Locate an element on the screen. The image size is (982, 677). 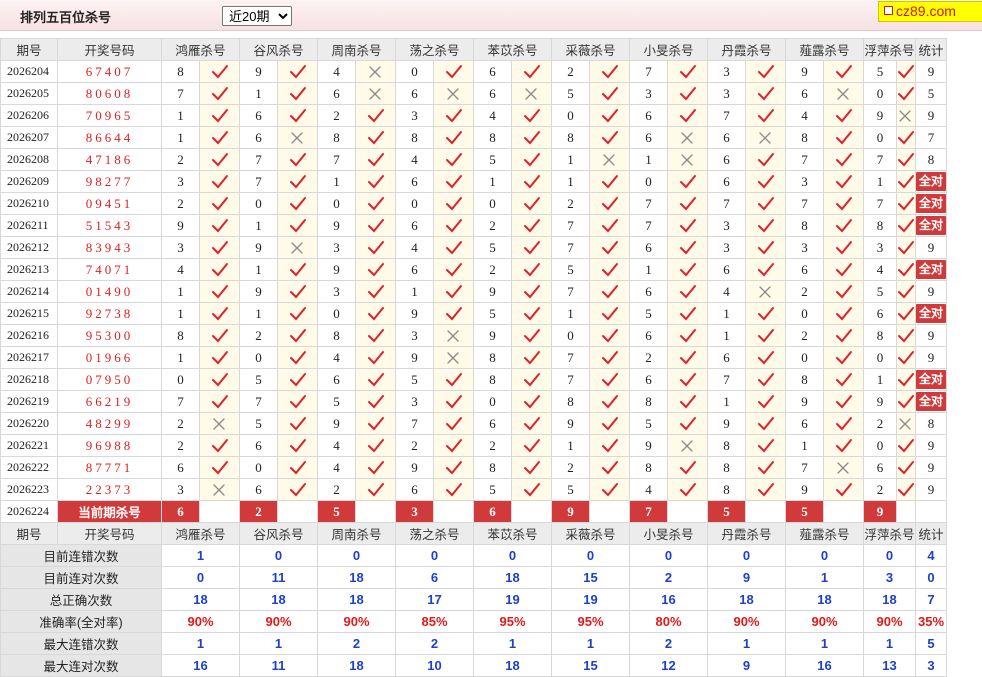
issue-cell: 2026216 is located at coordinates (29, 335).